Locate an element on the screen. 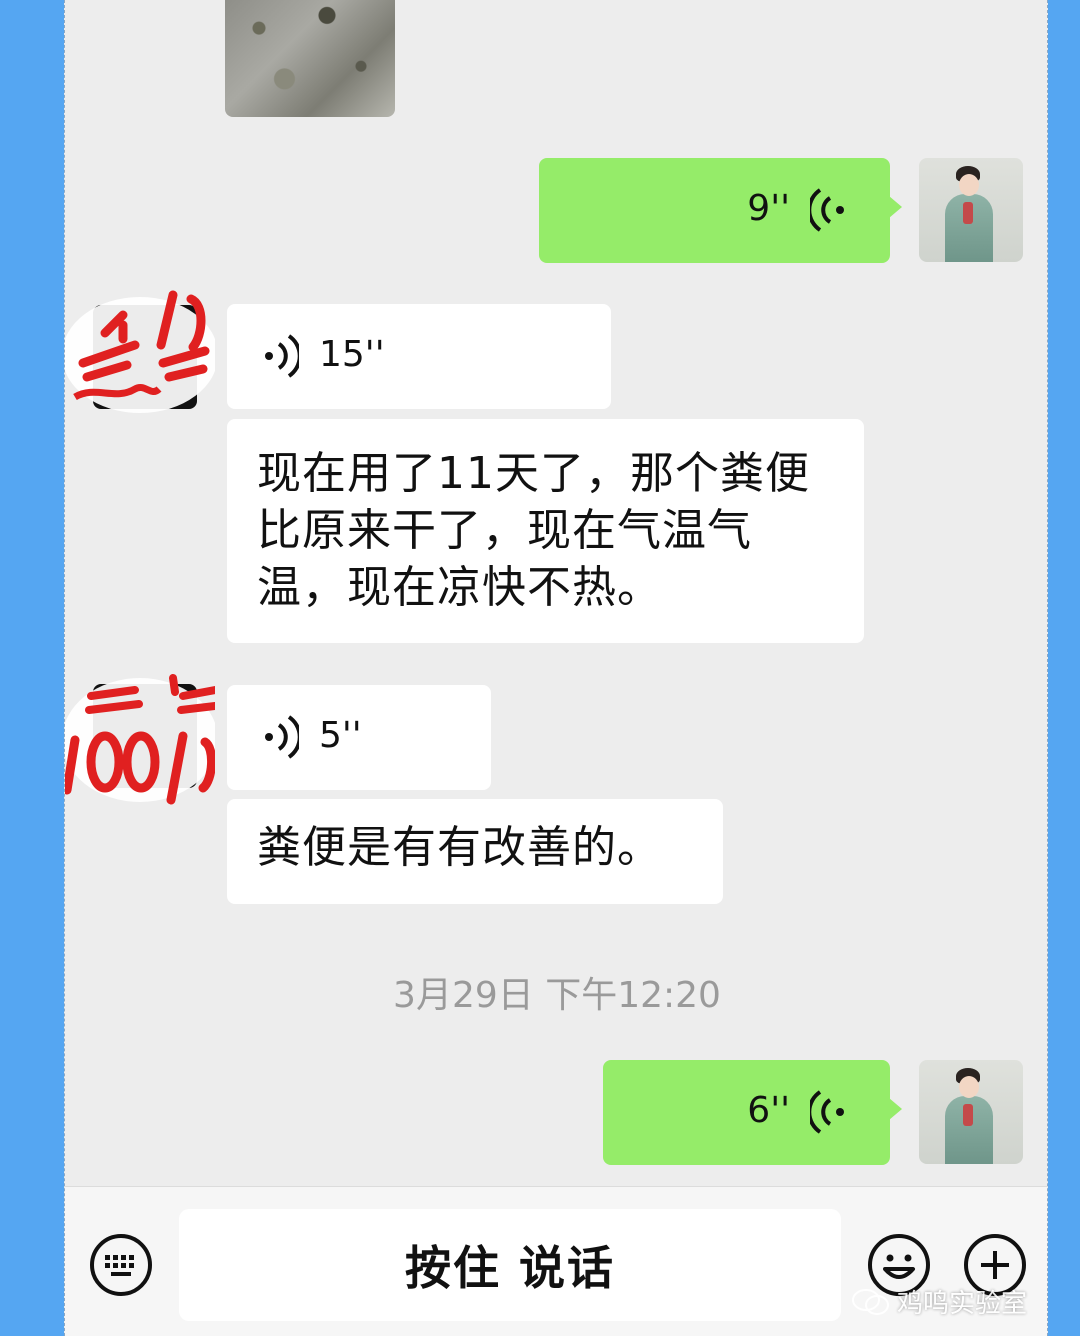  voice-duration: 6'' is located at coordinates (768, 1110).